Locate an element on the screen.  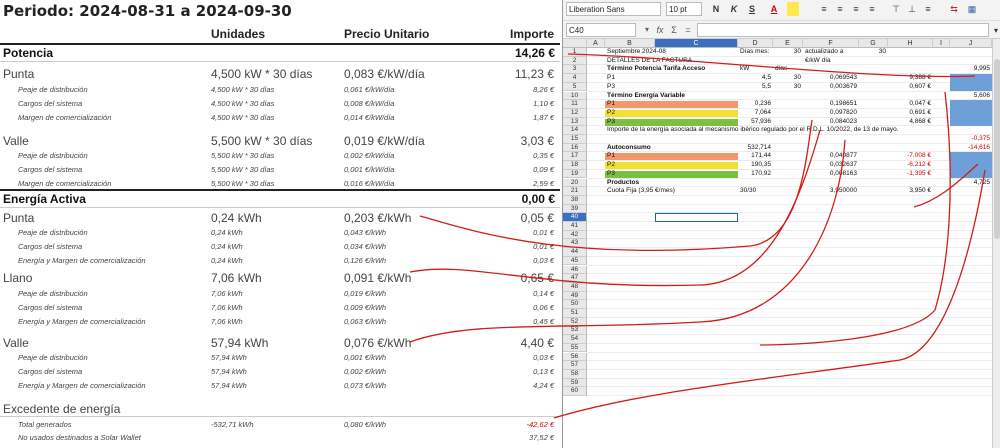
sheet-cell: 5,5 is located at coordinates (755, 87).